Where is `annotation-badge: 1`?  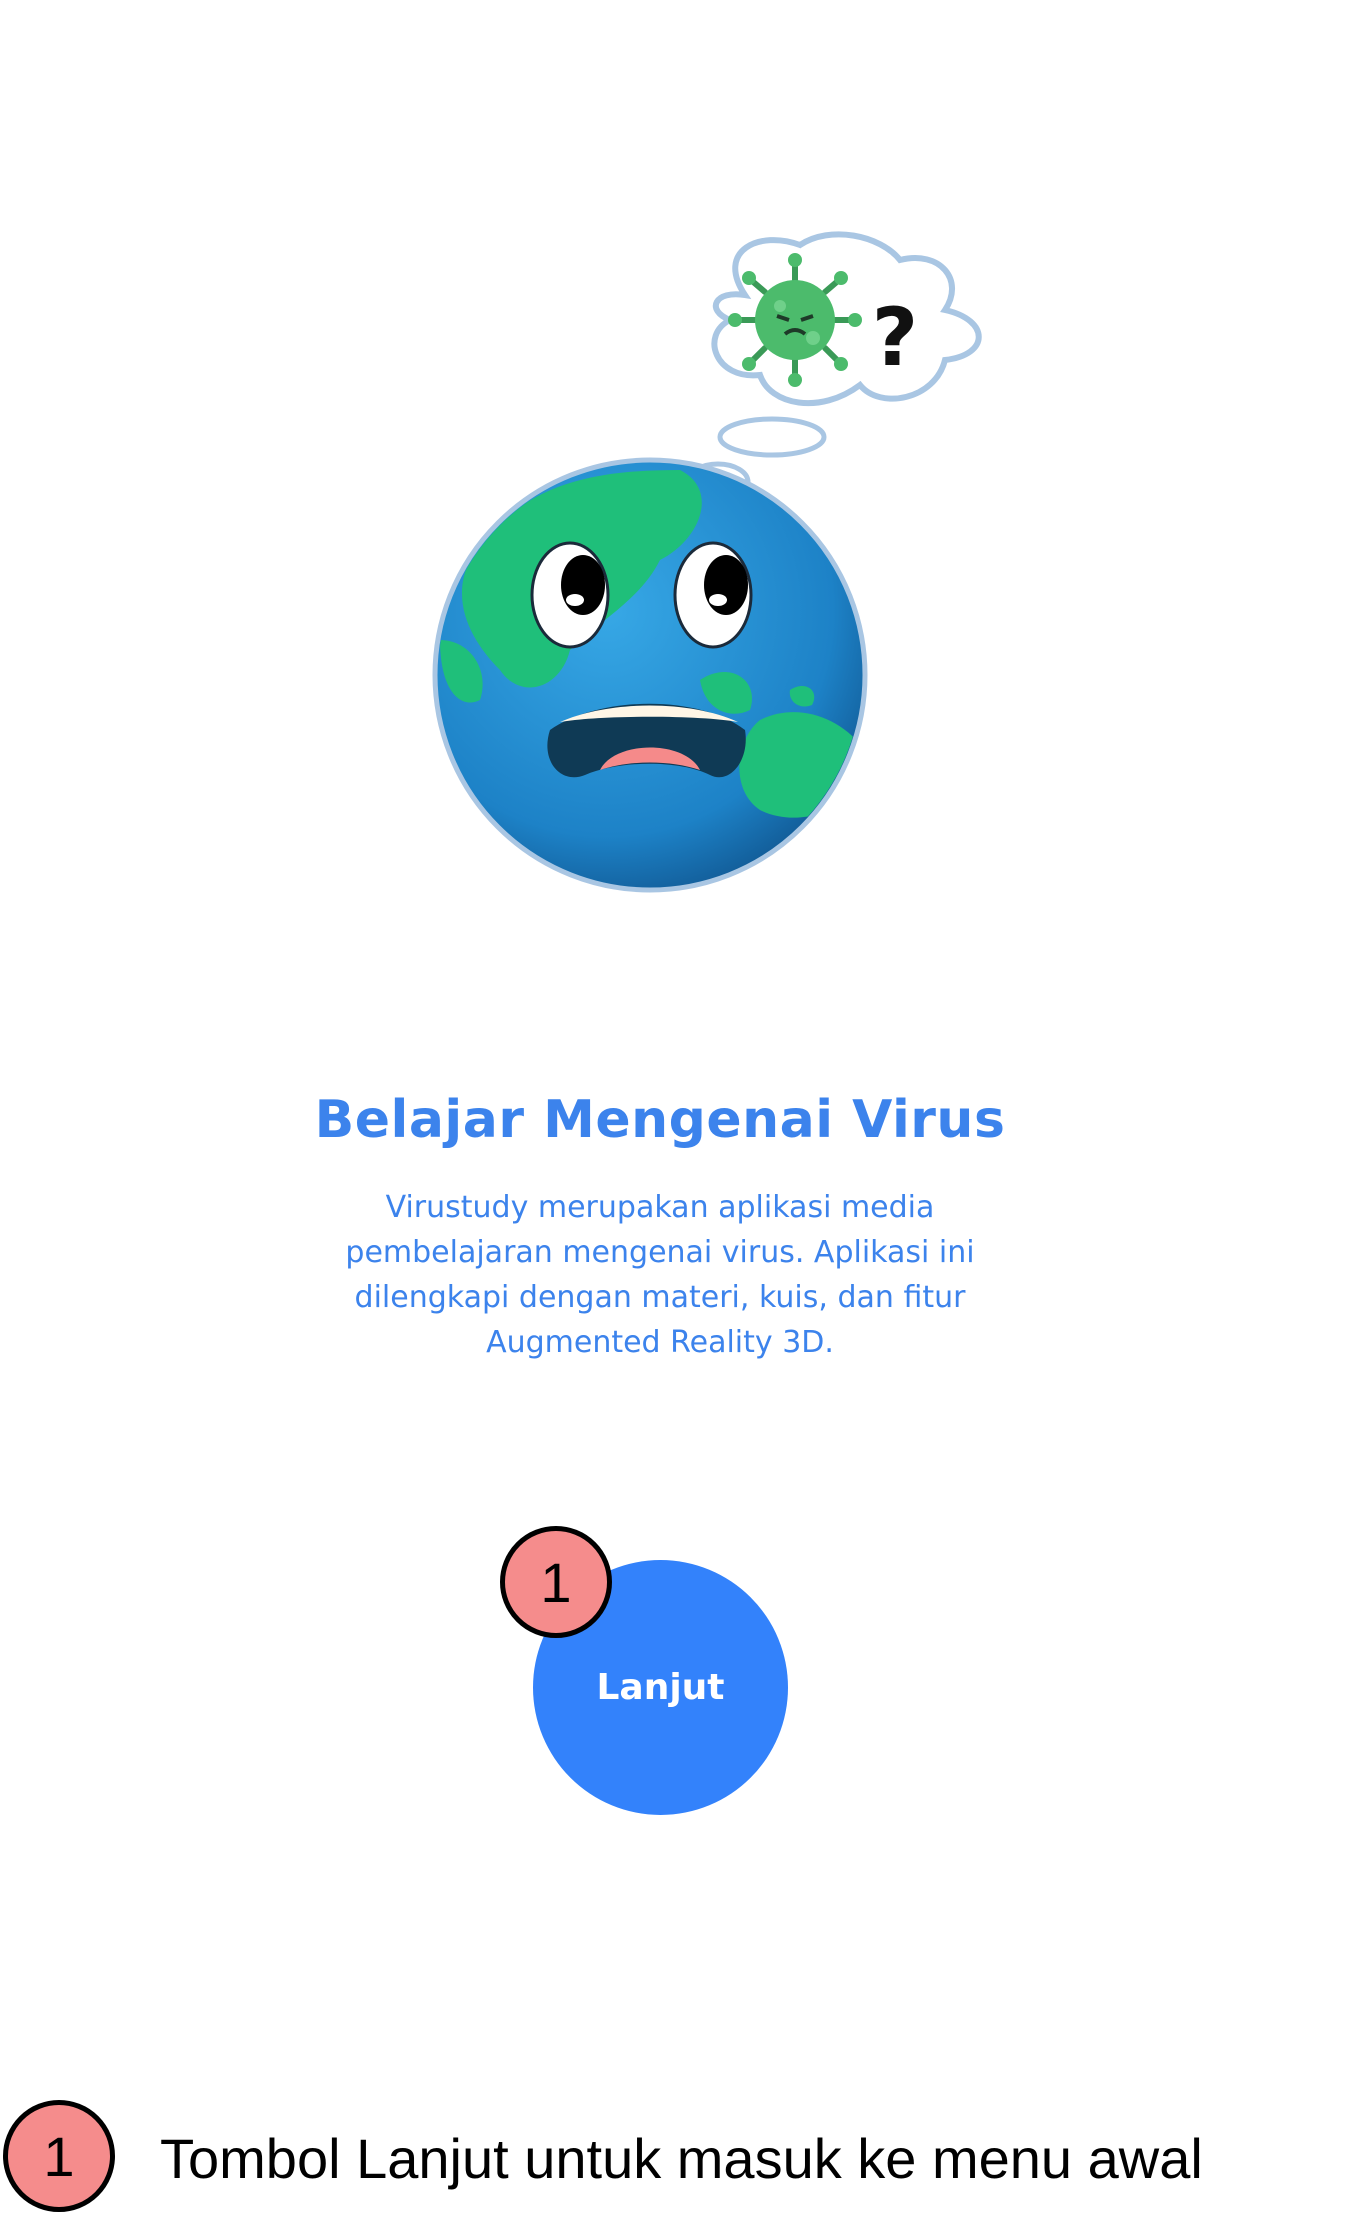
annotation-badge: 1 is located at coordinates (556, 1582).